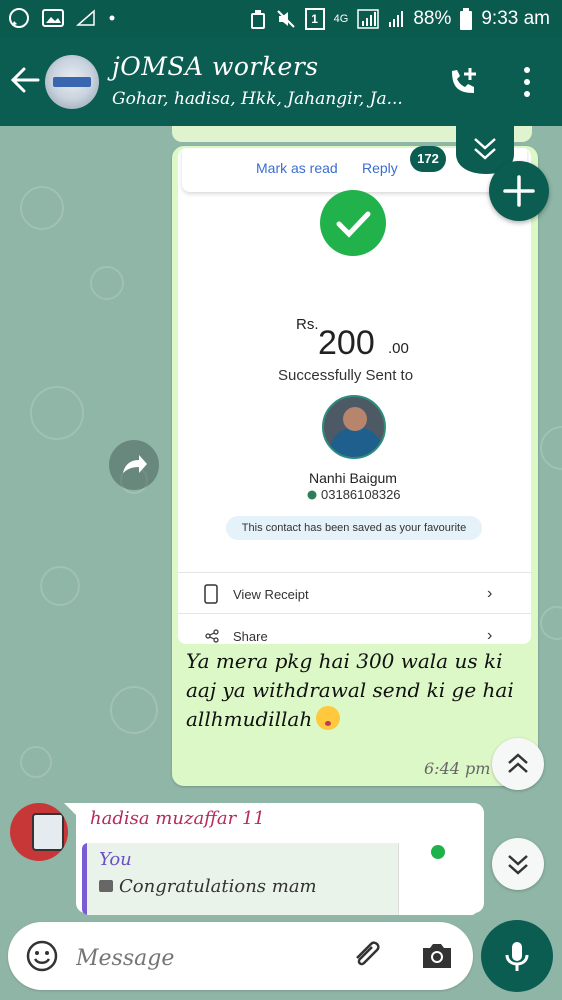 This screenshot has width=562, height=1000. What do you see at coordinates (354, 572) in the screenshot?
I see `receipt-divider` at bounding box center [354, 572].